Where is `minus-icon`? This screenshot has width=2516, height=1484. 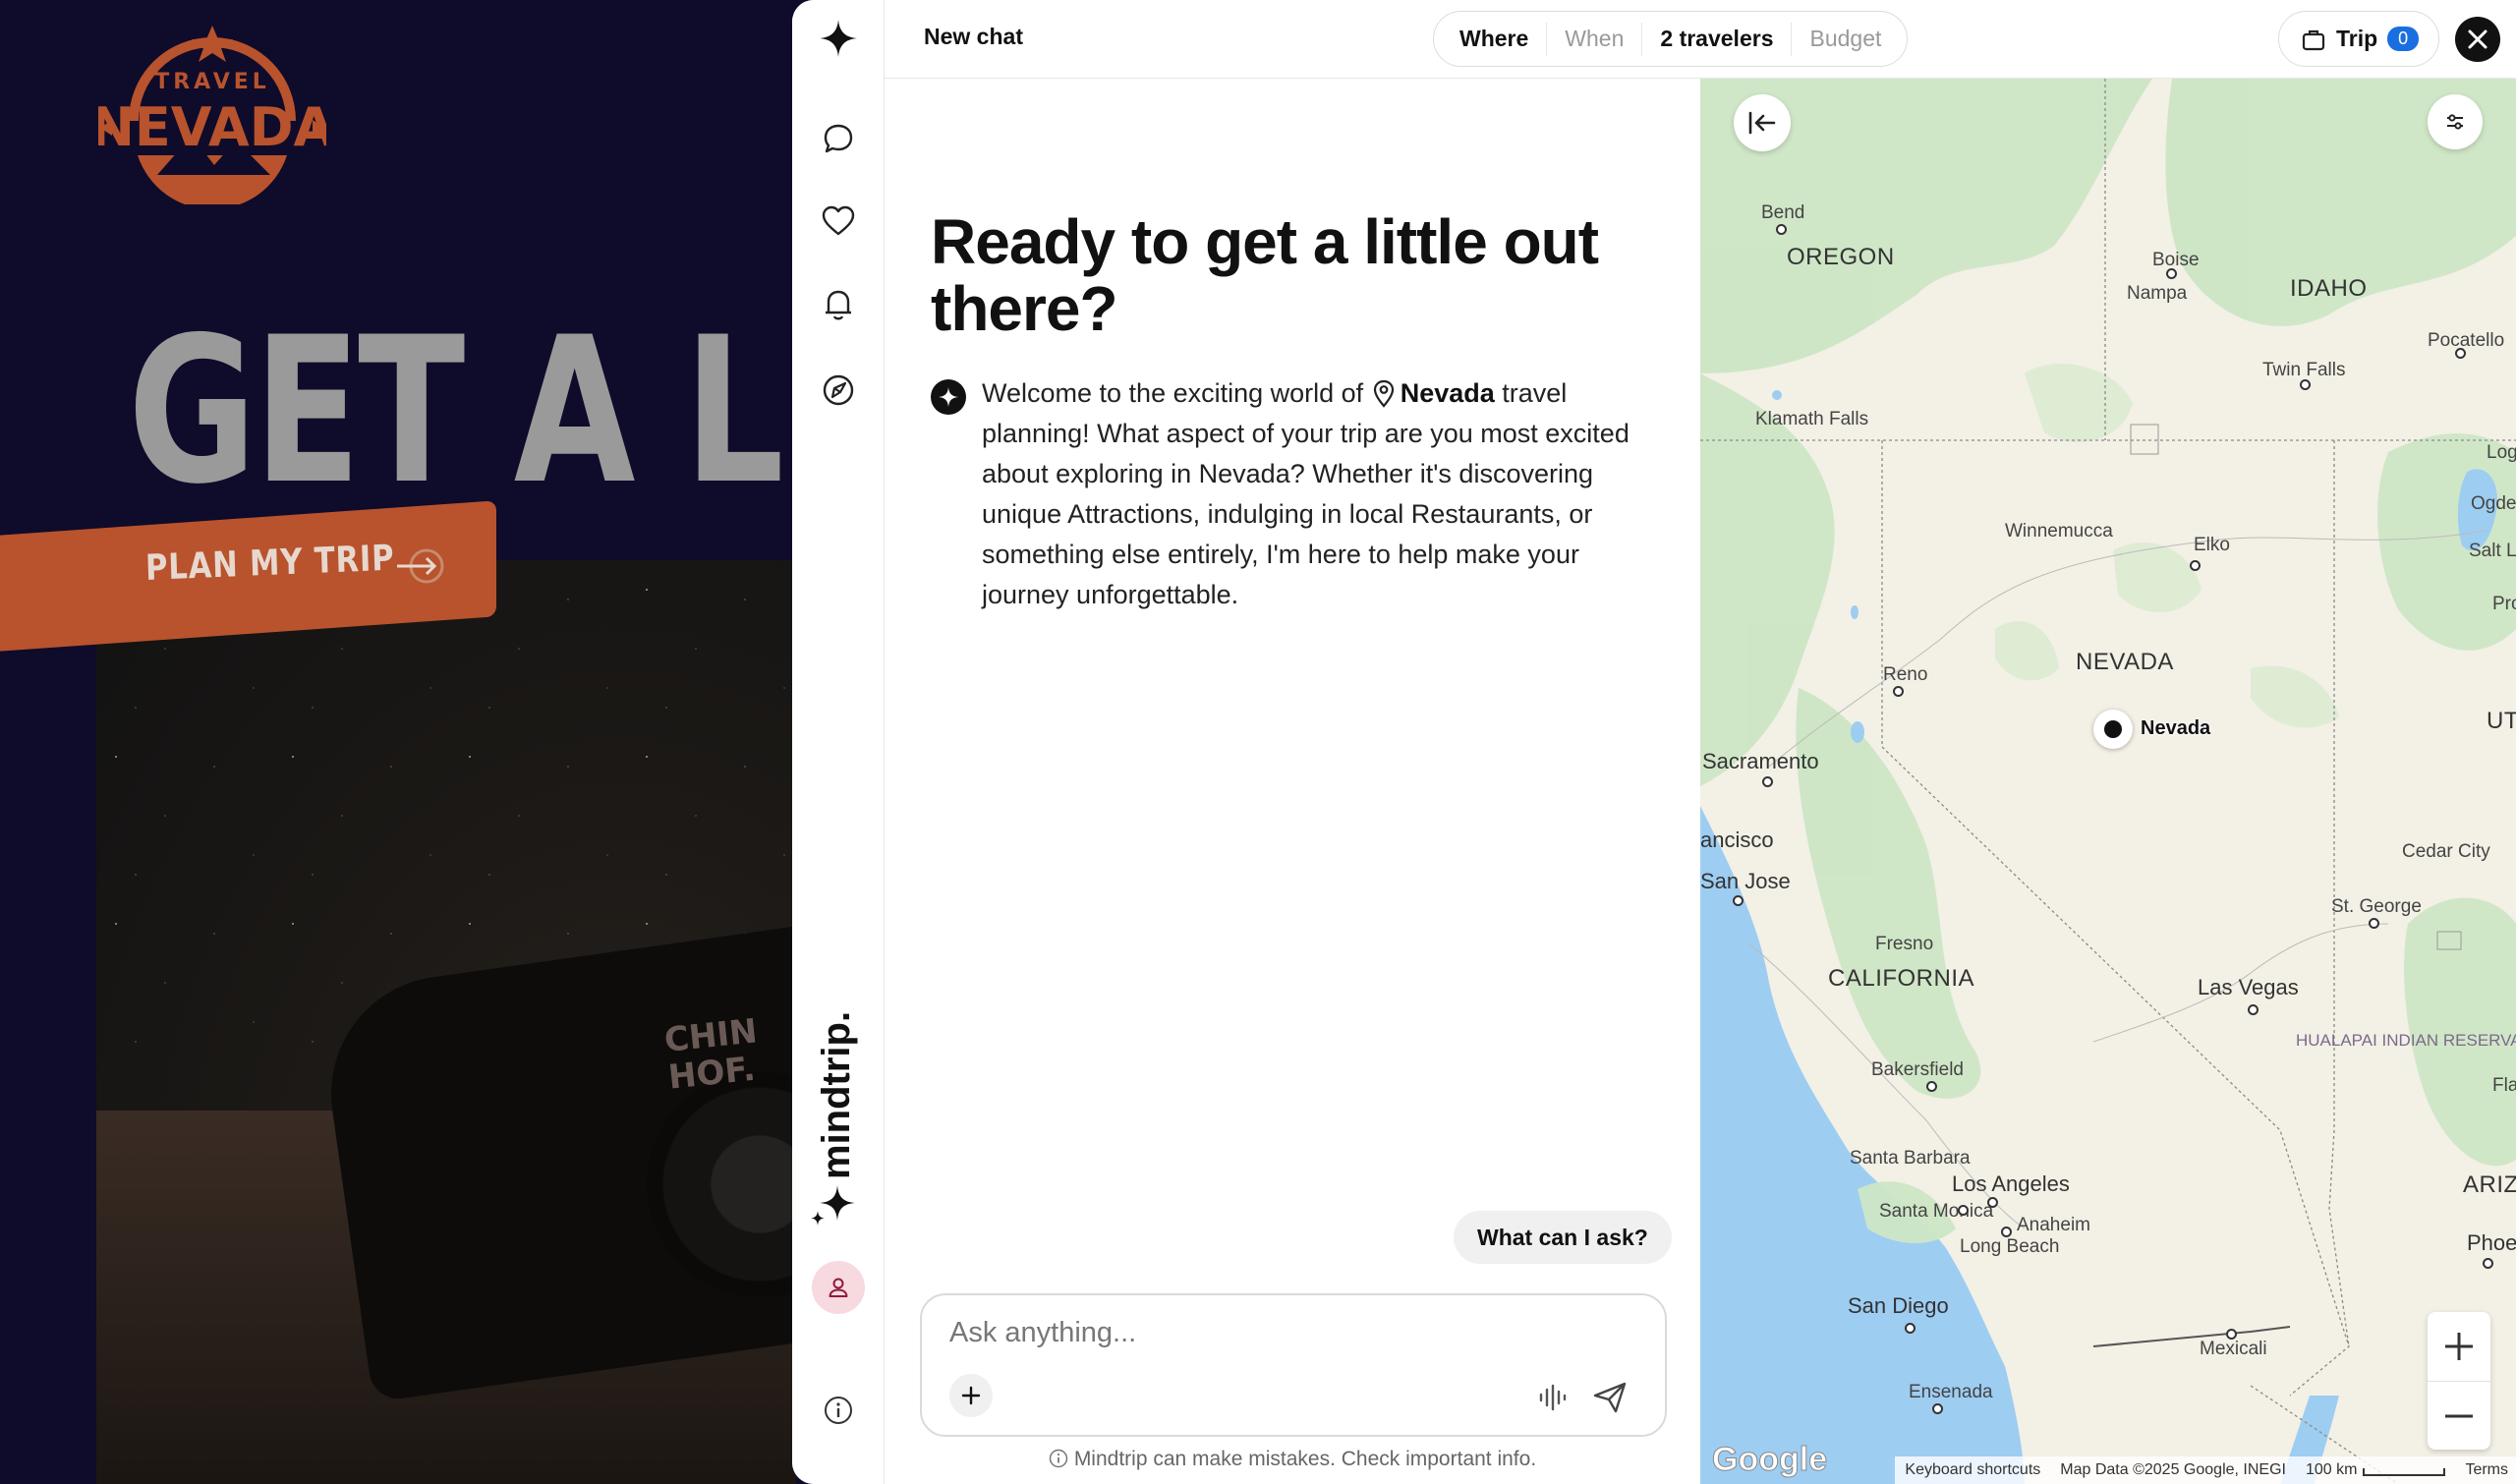
minus-icon is located at coordinates (2459, 1415).